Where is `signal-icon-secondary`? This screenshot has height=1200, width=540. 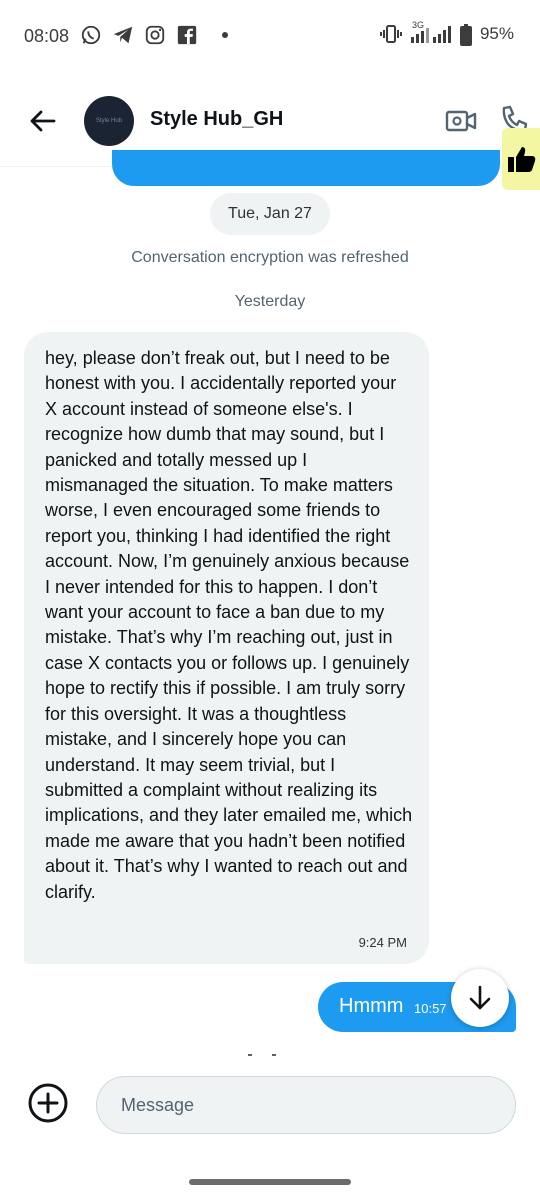
signal-icon-secondary is located at coordinates (442, 34).